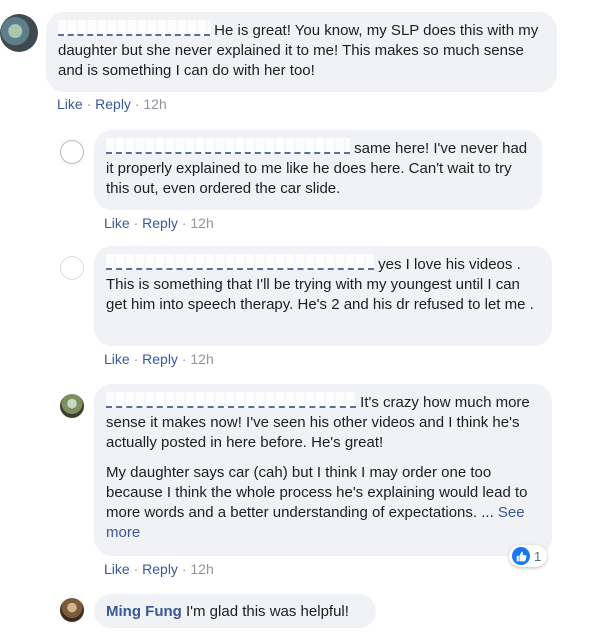 The image size is (590, 632). I want to click on thumbs-up-icon, so click(521, 556).